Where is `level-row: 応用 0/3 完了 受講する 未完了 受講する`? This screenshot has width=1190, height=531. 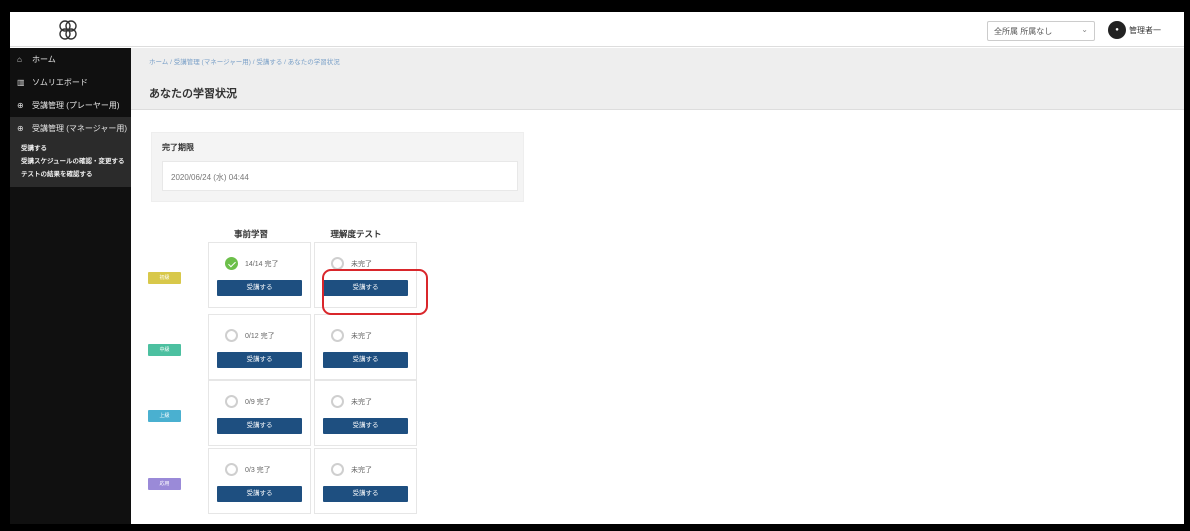 level-row: 応用 0/3 完了 受講する 未完了 受講する is located at coordinates (298, 483).